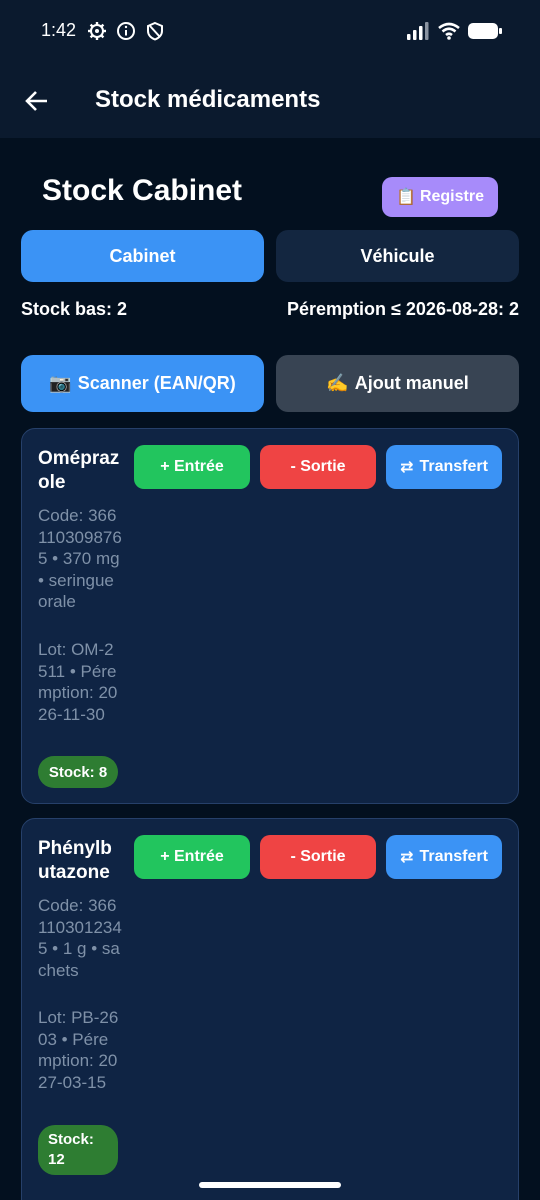 Image resolution: width=540 pixels, height=1200 pixels. Describe the element at coordinates (78, 1150) in the screenshot. I see `stock-badge: Stock: 12` at that location.